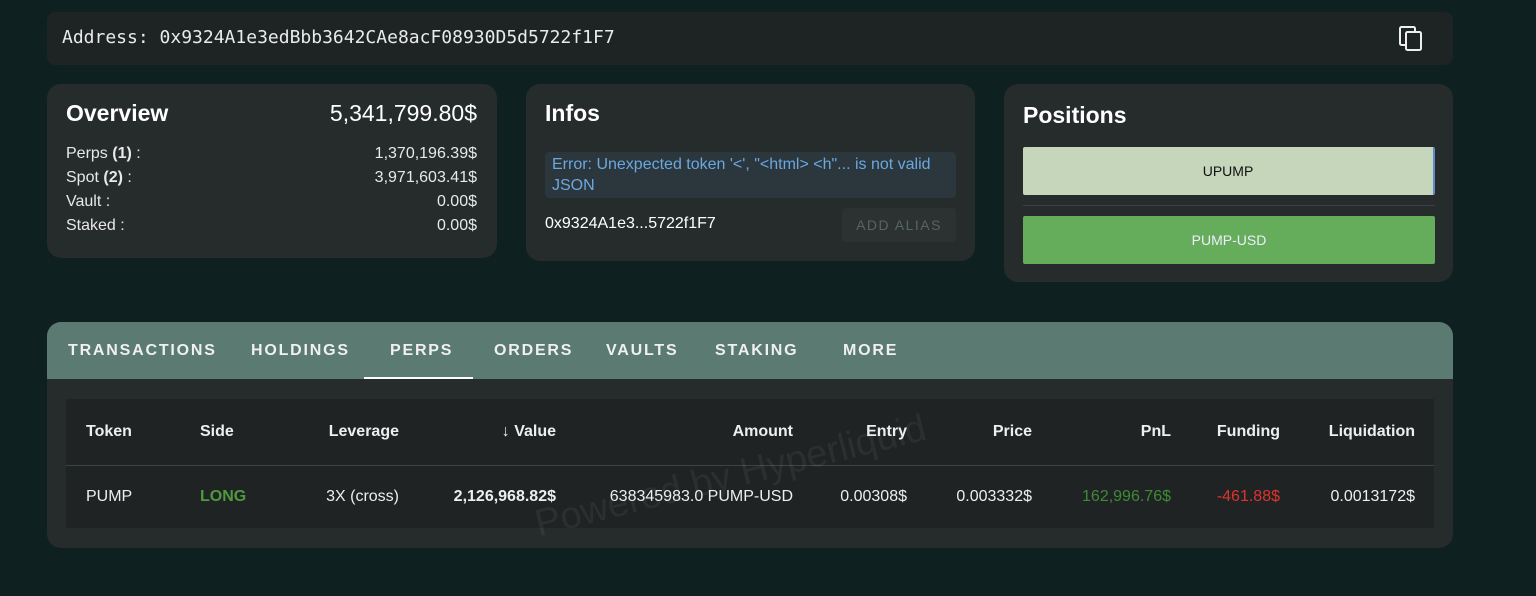 The image size is (1536, 596). Describe the element at coordinates (425, 153) in the screenshot. I see `row-value: 1,370,196.39$` at that location.